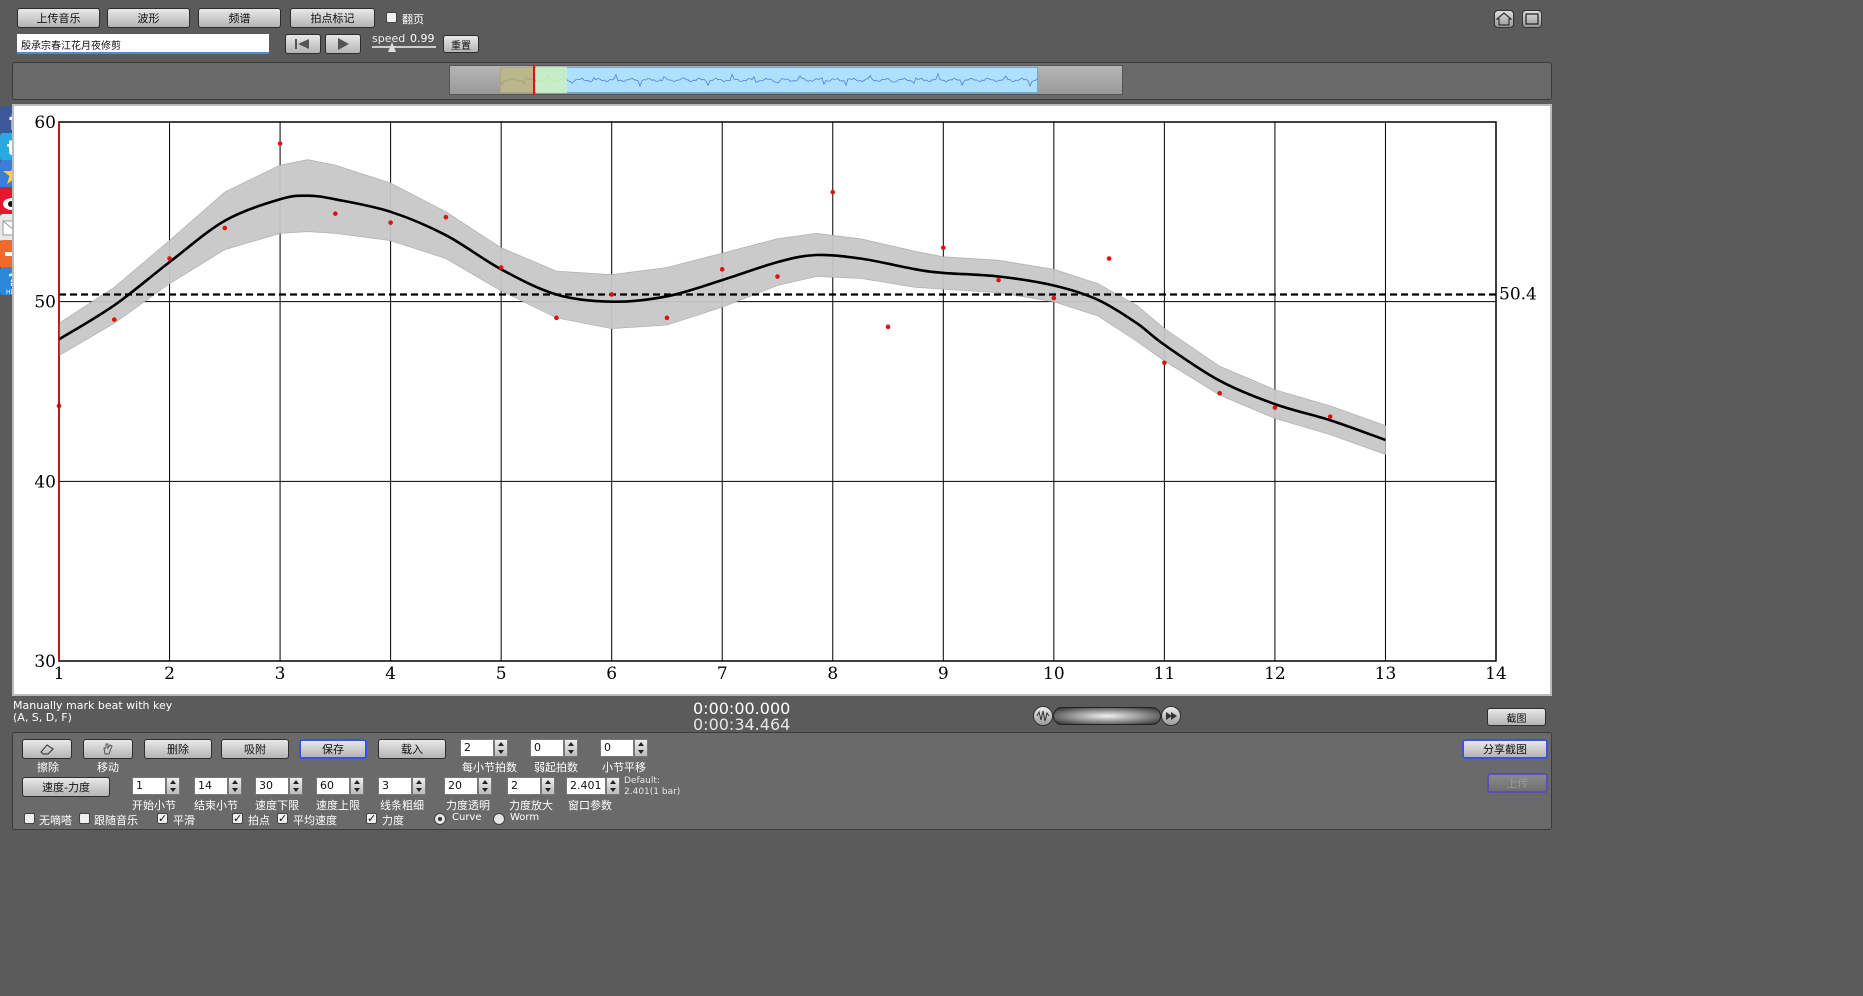  What do you see at coordinates (590, 805) in the screenshot?
I see `window-param-label: 窗口参数` at bounding box center [590, 805].